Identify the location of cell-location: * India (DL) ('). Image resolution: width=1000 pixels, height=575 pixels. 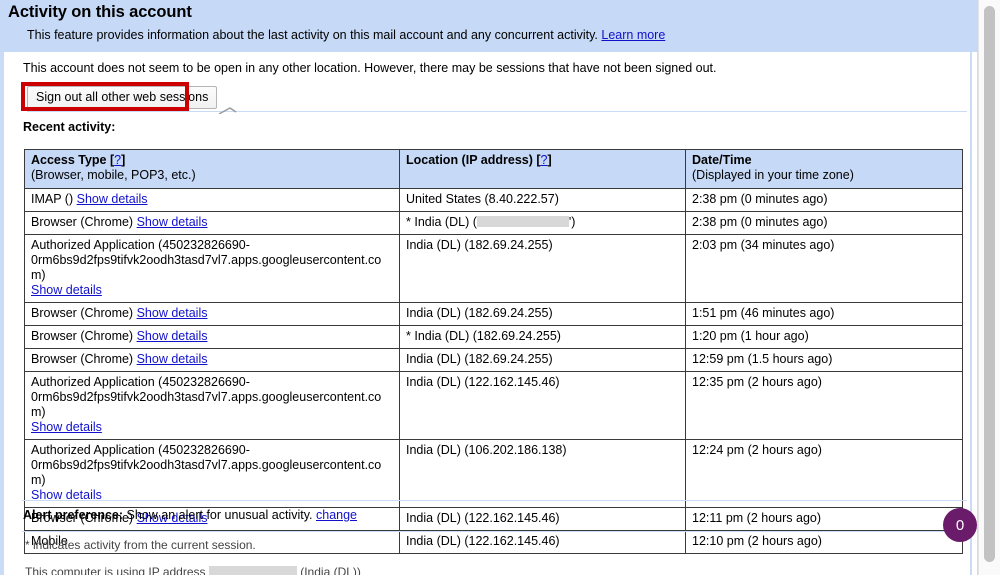
(542, 223).